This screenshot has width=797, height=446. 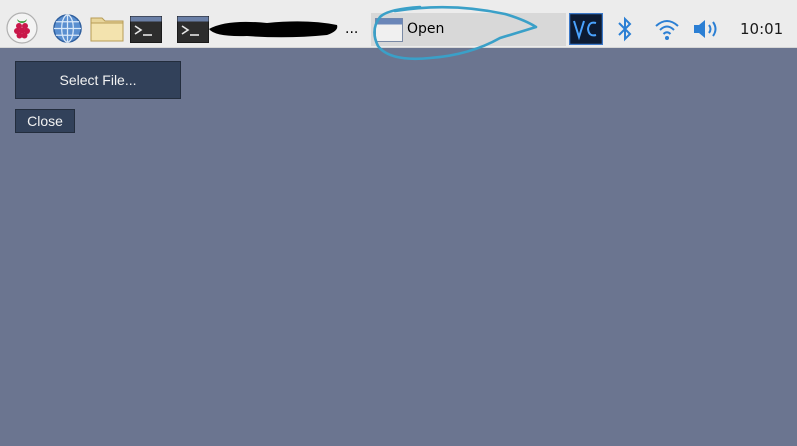 I want to click on taskbar: ... Open 10:01, so click(x=398, y=24).